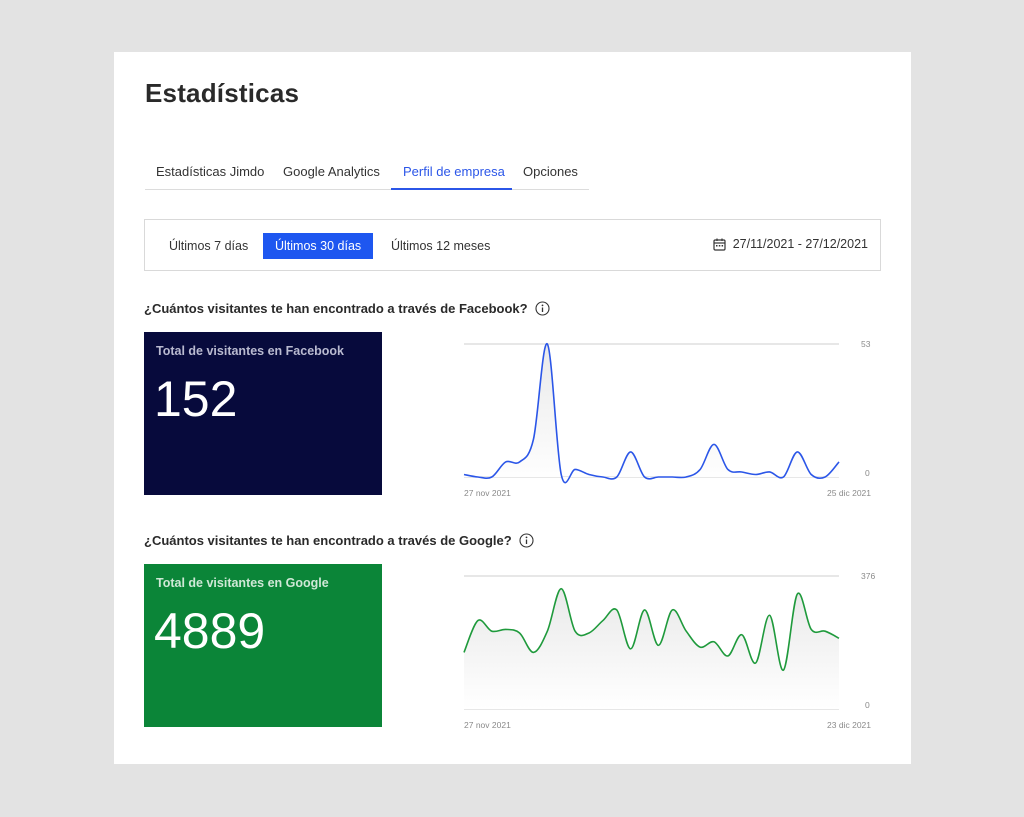 Image resolution: width=1024 pixels, height=817 pixels. What do you see at coordinates (331, 171) in the screenshot?
I see `tab-google-analytics: Google Analytics` at bounding box center [331, 171].